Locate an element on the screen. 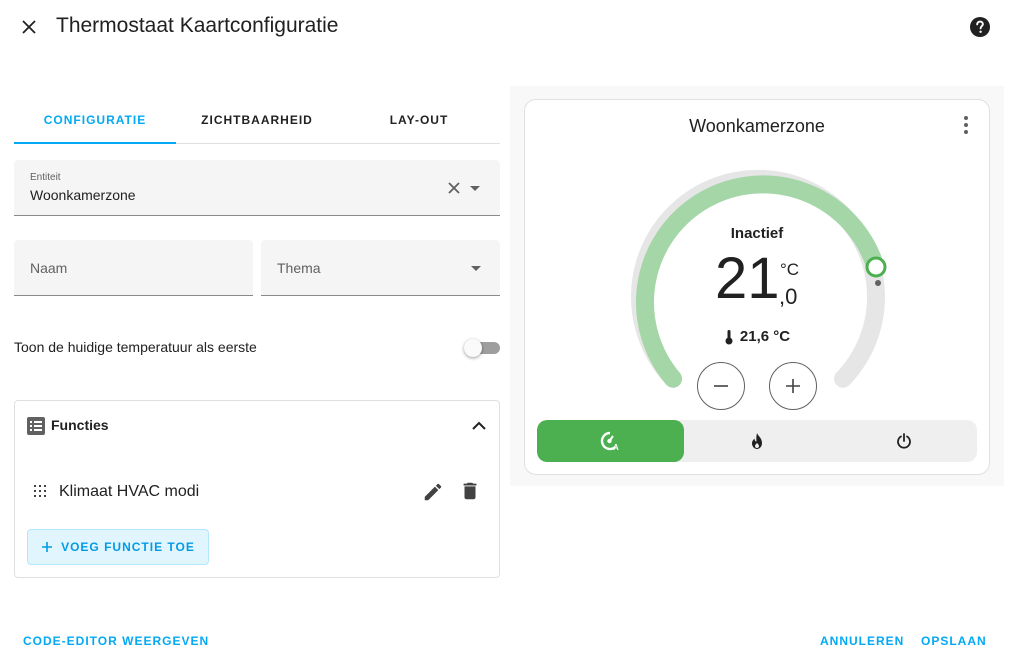 The image size is (1009, 661). save-button: OPSLAAN is located at coordinates (954, 641).